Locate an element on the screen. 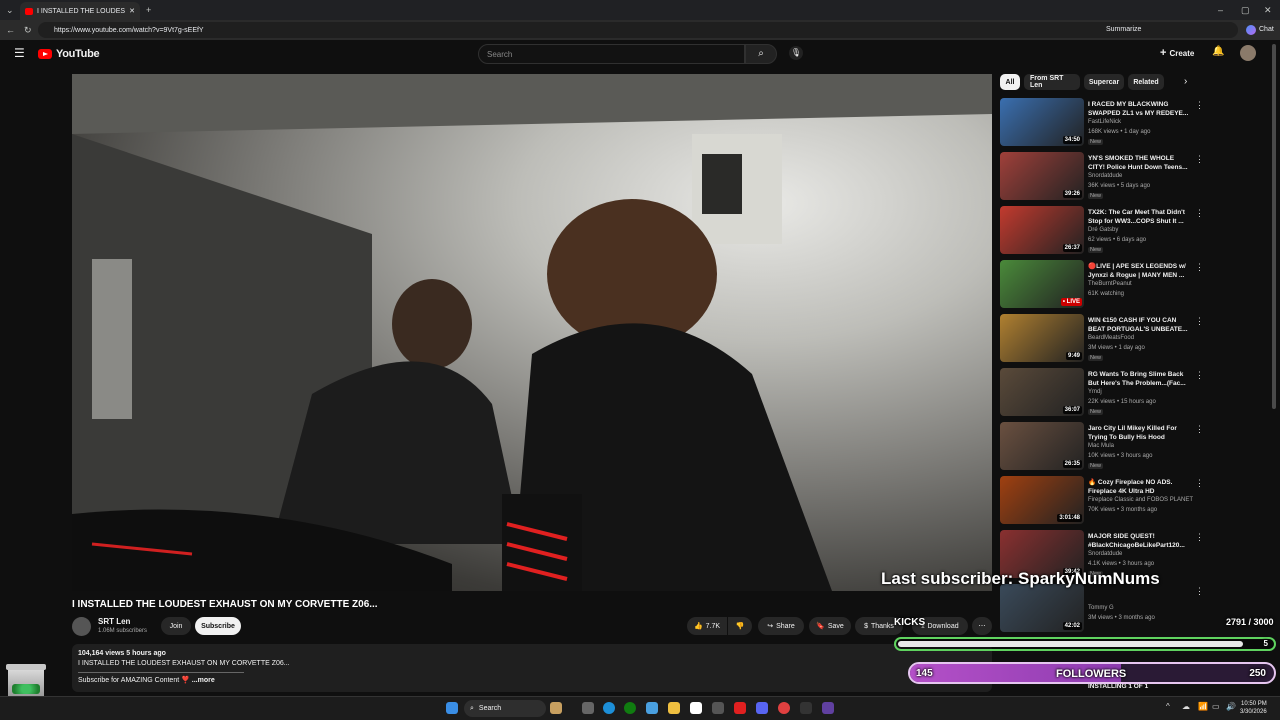  recommendation-channel: FastLifeNick is located at coordinates (1104, 122).